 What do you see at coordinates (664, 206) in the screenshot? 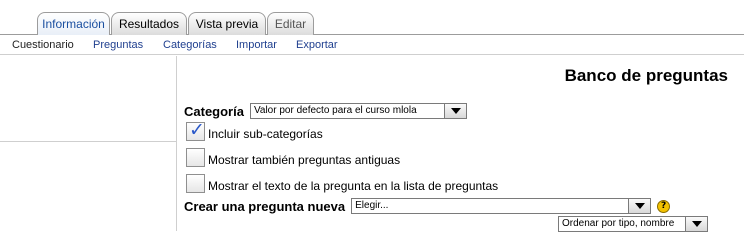
I see `help-icon: ?` at bounding box center [664, 206].